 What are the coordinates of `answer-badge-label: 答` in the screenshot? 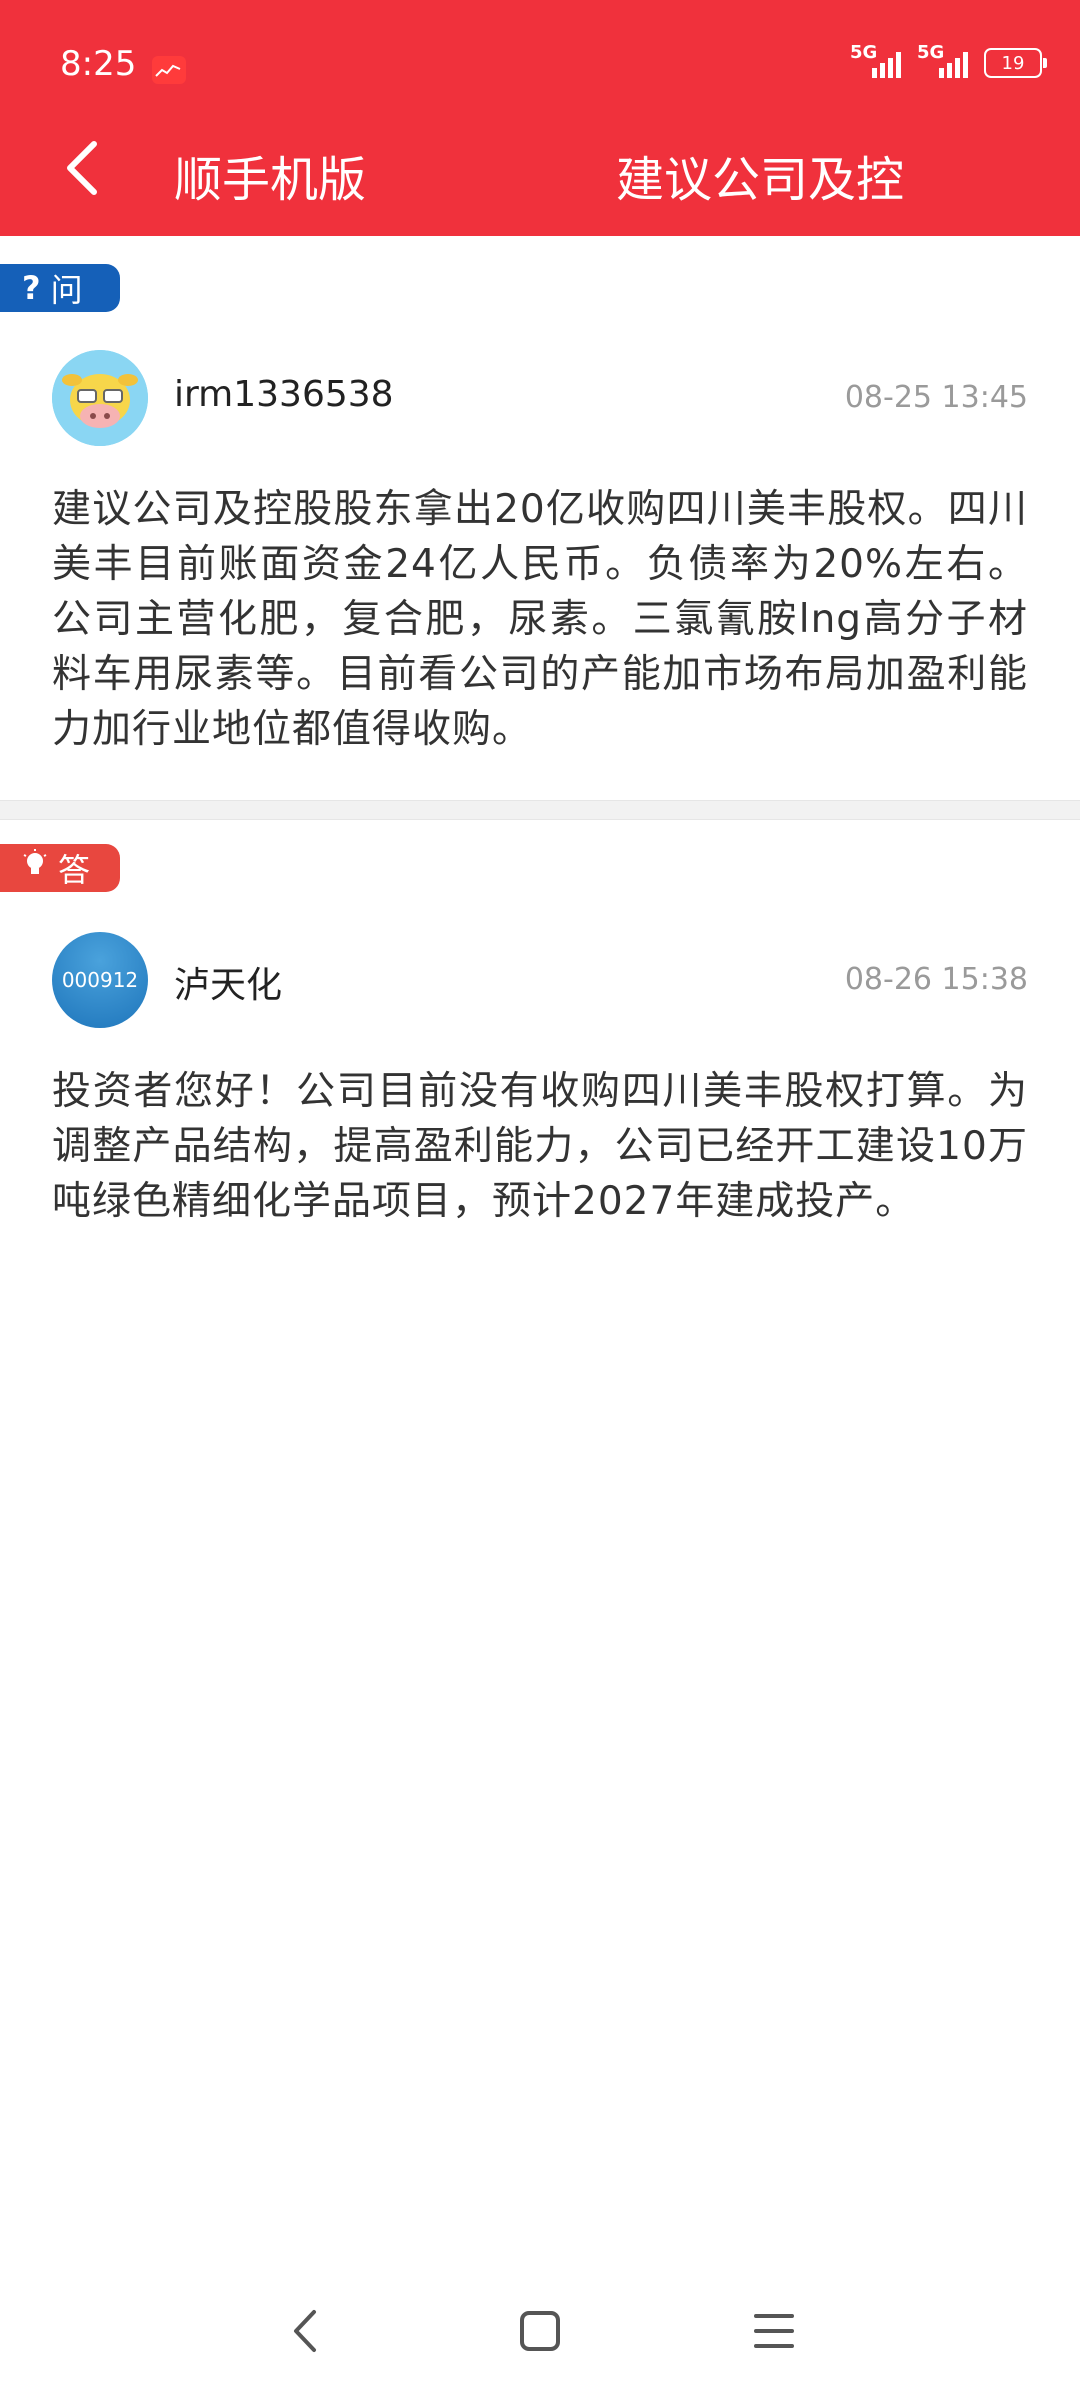 It's located at (74, 870).